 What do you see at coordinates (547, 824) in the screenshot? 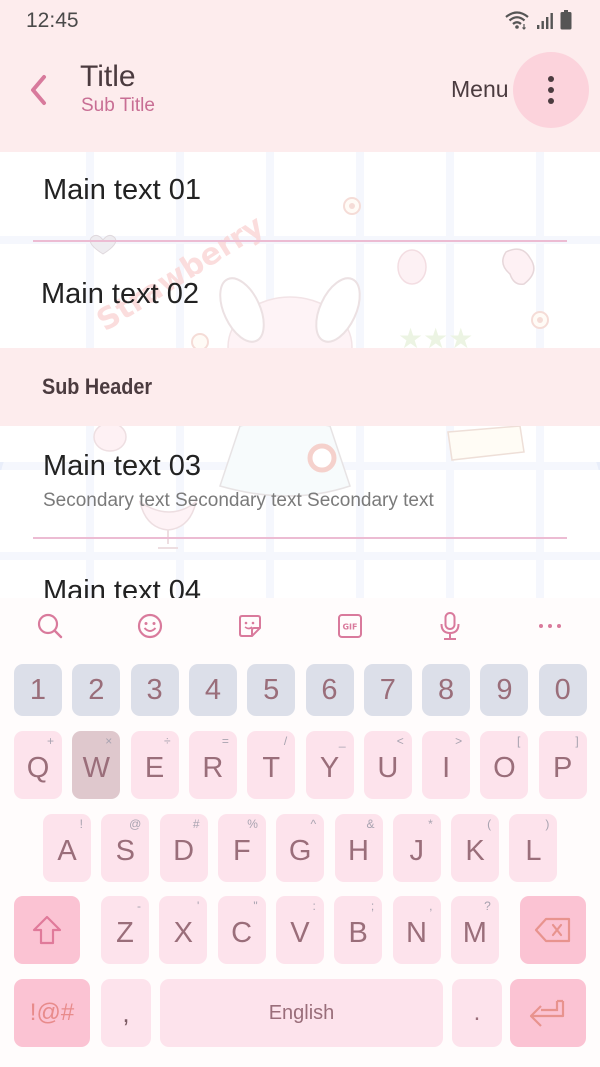
I see `key-hint-label: )` at bounding box center [547, 824].